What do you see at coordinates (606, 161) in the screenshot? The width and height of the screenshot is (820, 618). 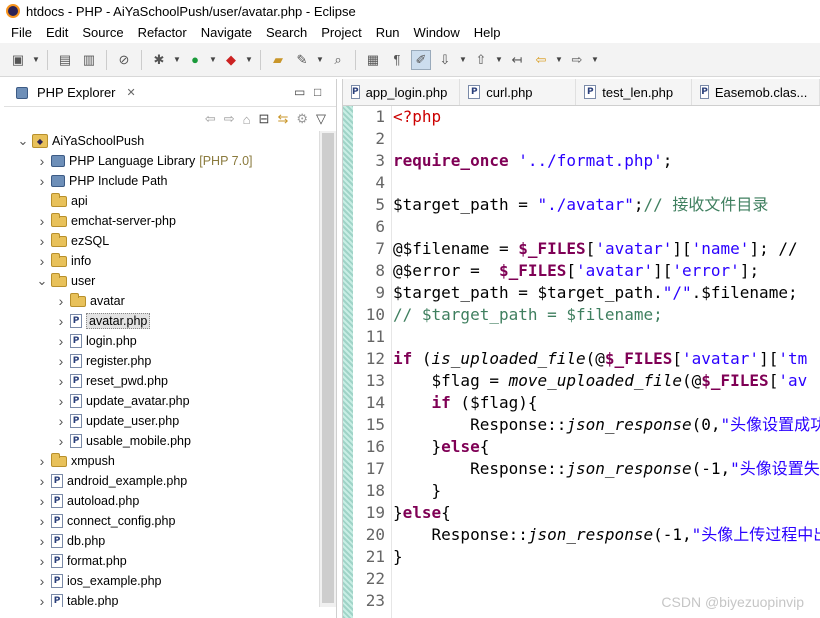 I see `code-line: require_once '../format.php';` at bounding box center [606, 161].